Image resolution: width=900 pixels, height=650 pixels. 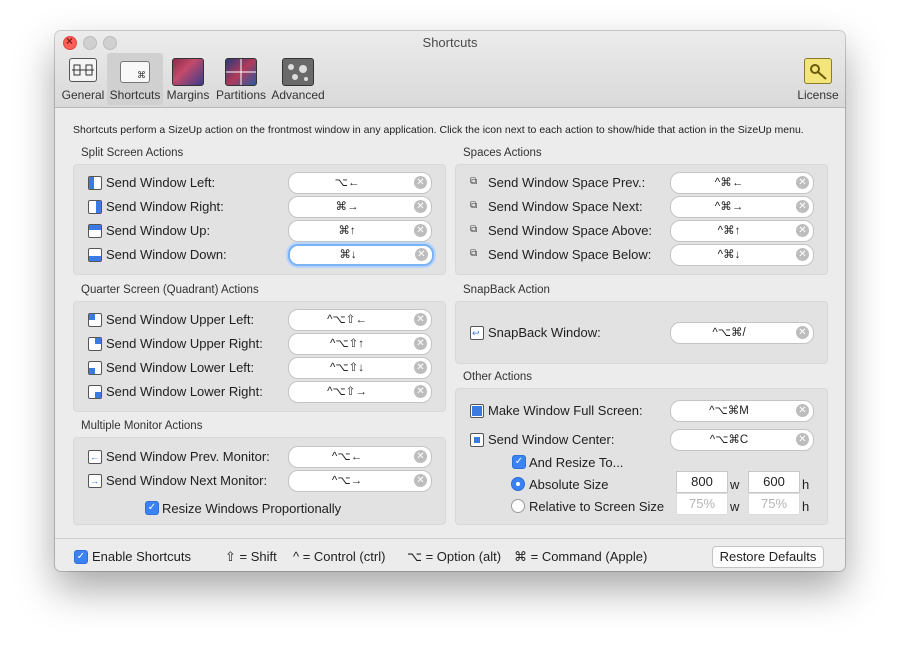 I want to click on window-down-icon, so click(x=95, y=255).